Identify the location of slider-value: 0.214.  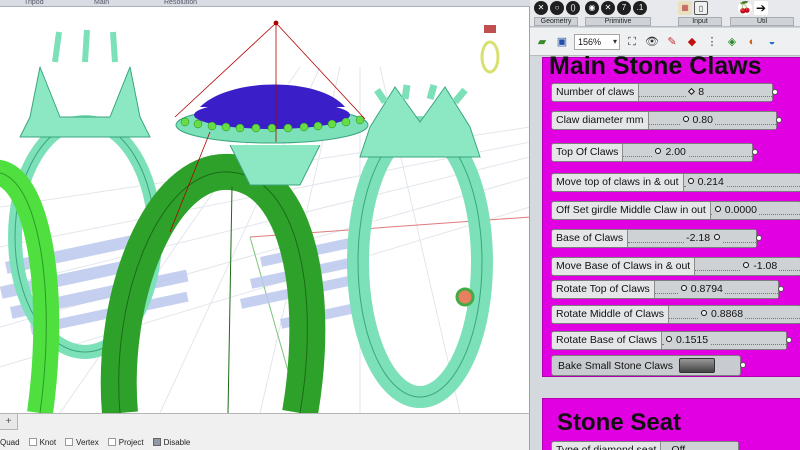
(705, 182).